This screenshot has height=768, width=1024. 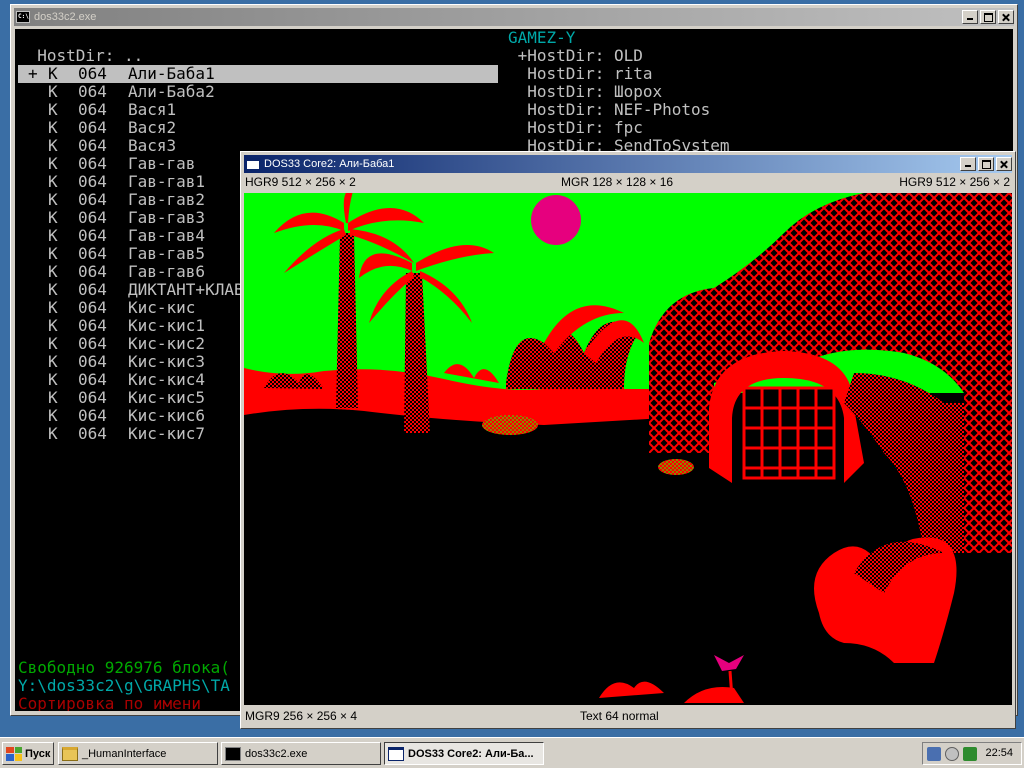 What do you see at coordinates (301, 716) in the screenshot?
I see `video-mode-bottom-left: MGR9 256 × 256 × 4` at bounding box center [301, 716].